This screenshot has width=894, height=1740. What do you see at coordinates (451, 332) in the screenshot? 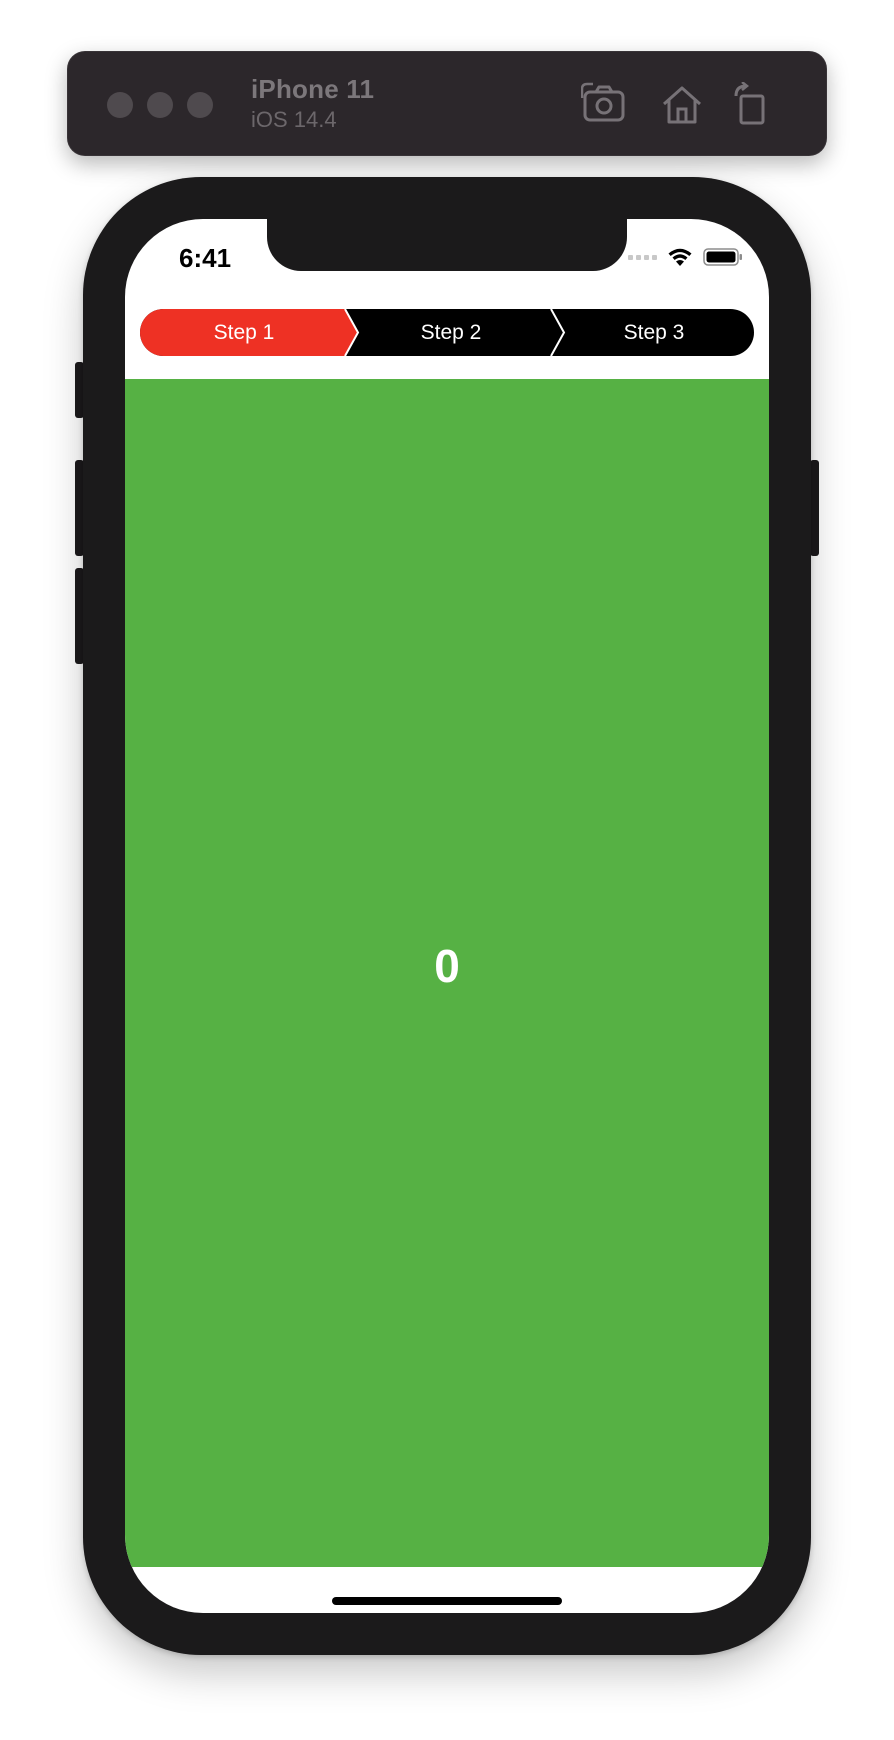
I see `step-2-tab: Step 2` at bounding box center [451, 332].